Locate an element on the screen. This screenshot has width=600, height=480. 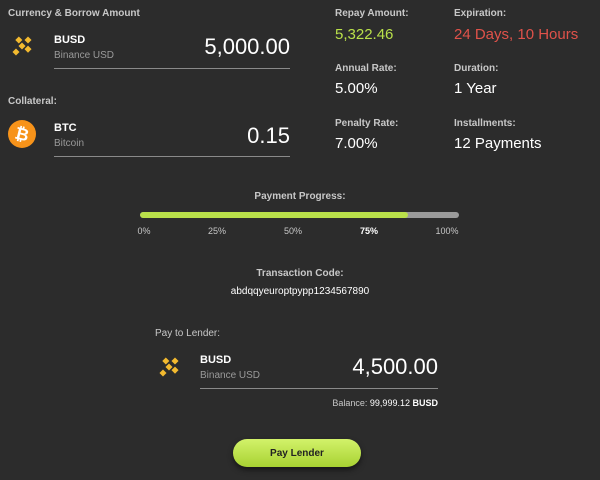
payment-progress-label: Payment Progress: is located at coordinates (300, 196).